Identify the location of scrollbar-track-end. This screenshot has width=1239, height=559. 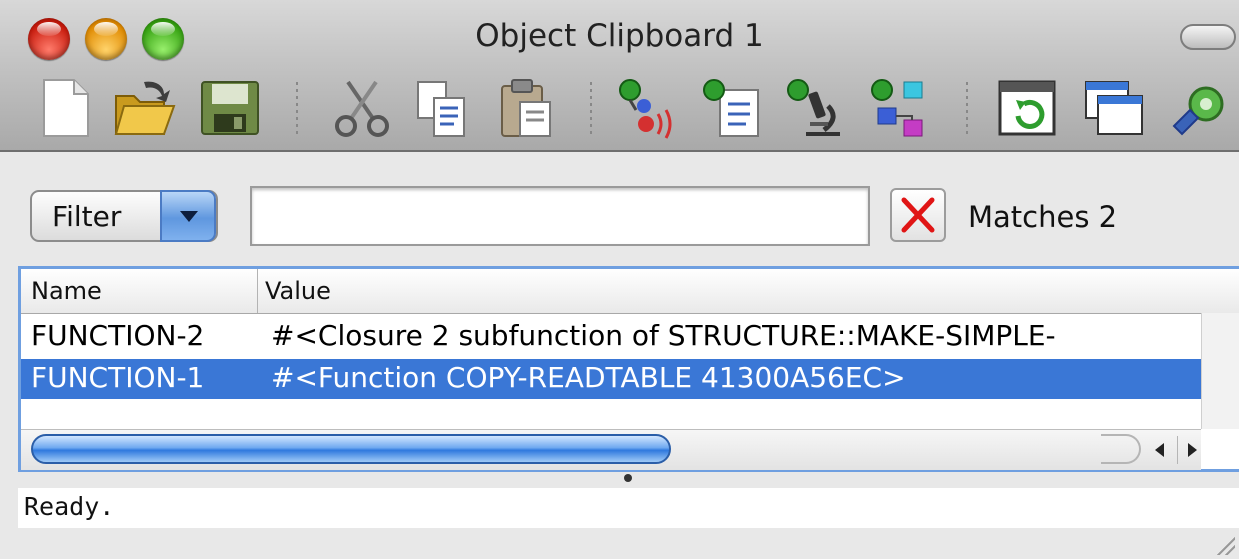
(1121, 449).